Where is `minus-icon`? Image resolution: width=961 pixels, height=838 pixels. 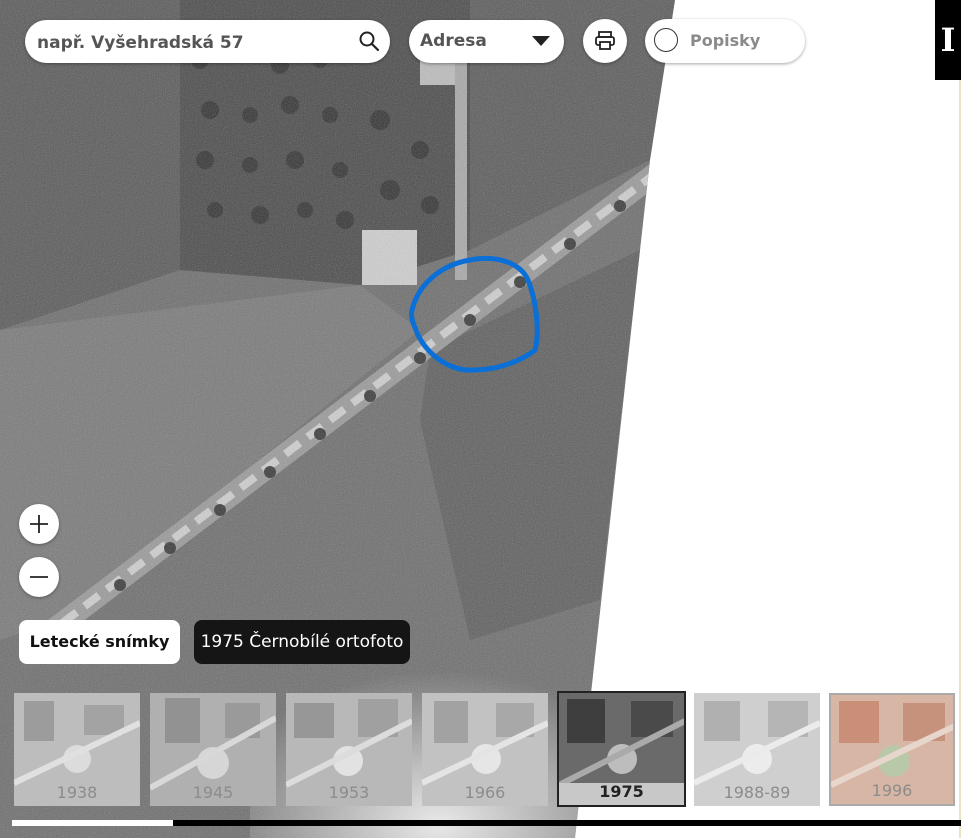
minus-icon is located at coordinates (39, 577).